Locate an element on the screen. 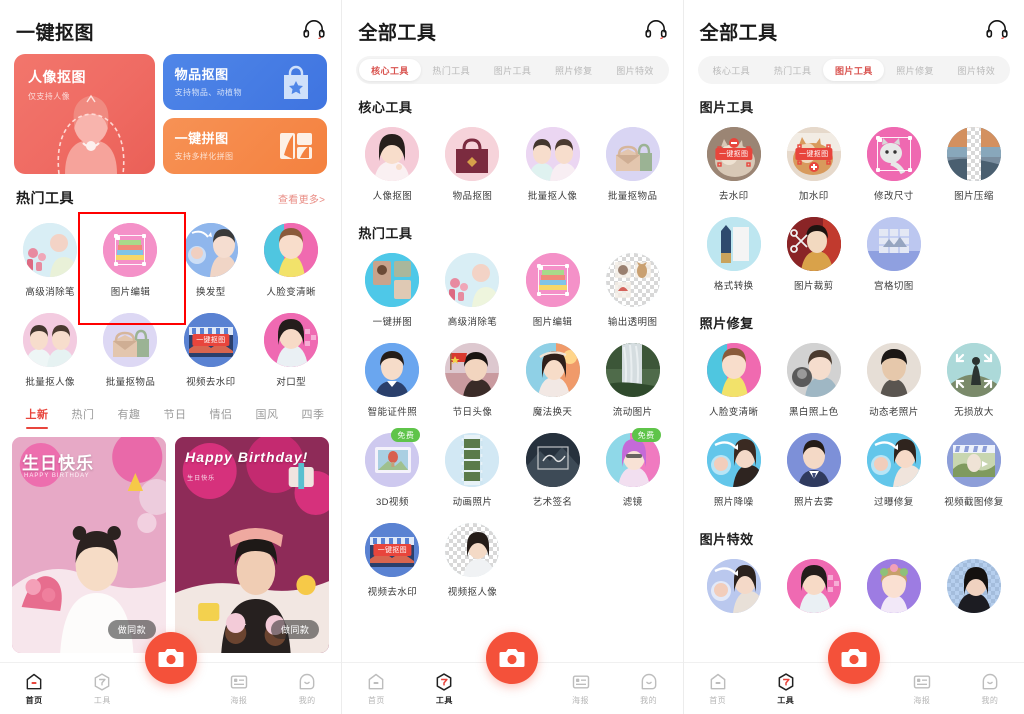 The width and height of the screenshot is (1024, 714). tool-item-id-photo: 智能证件照 is located at coordinates (392, 381).